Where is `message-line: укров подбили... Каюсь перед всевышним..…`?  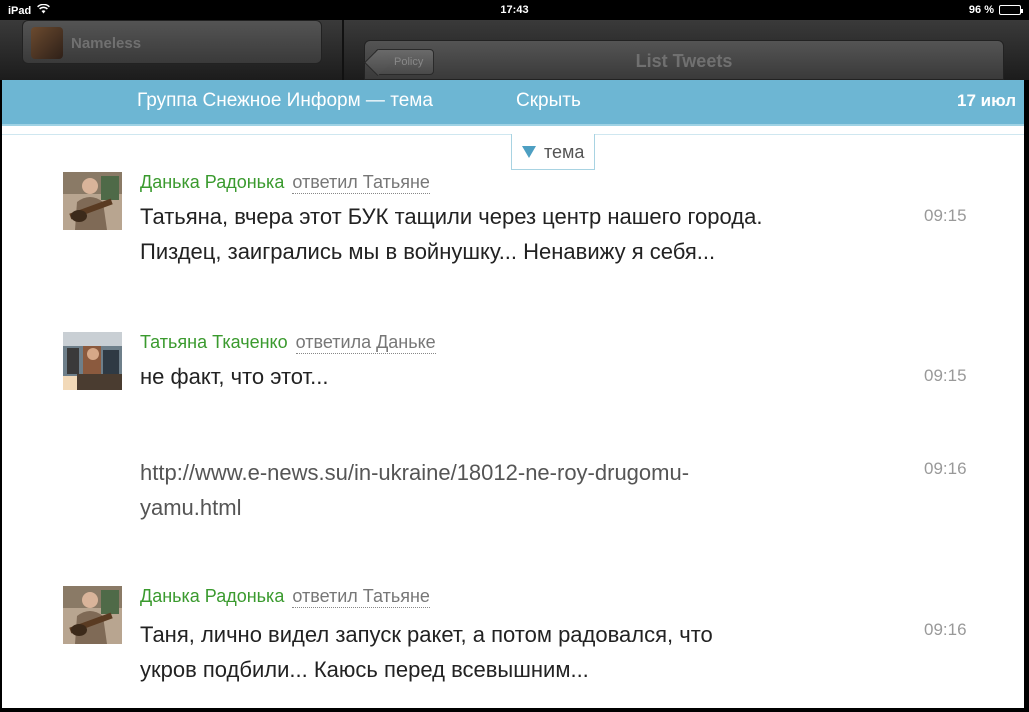
message-line: укров подбили... Каюсь перед всевышним..… is located at coordinates (364, 669).